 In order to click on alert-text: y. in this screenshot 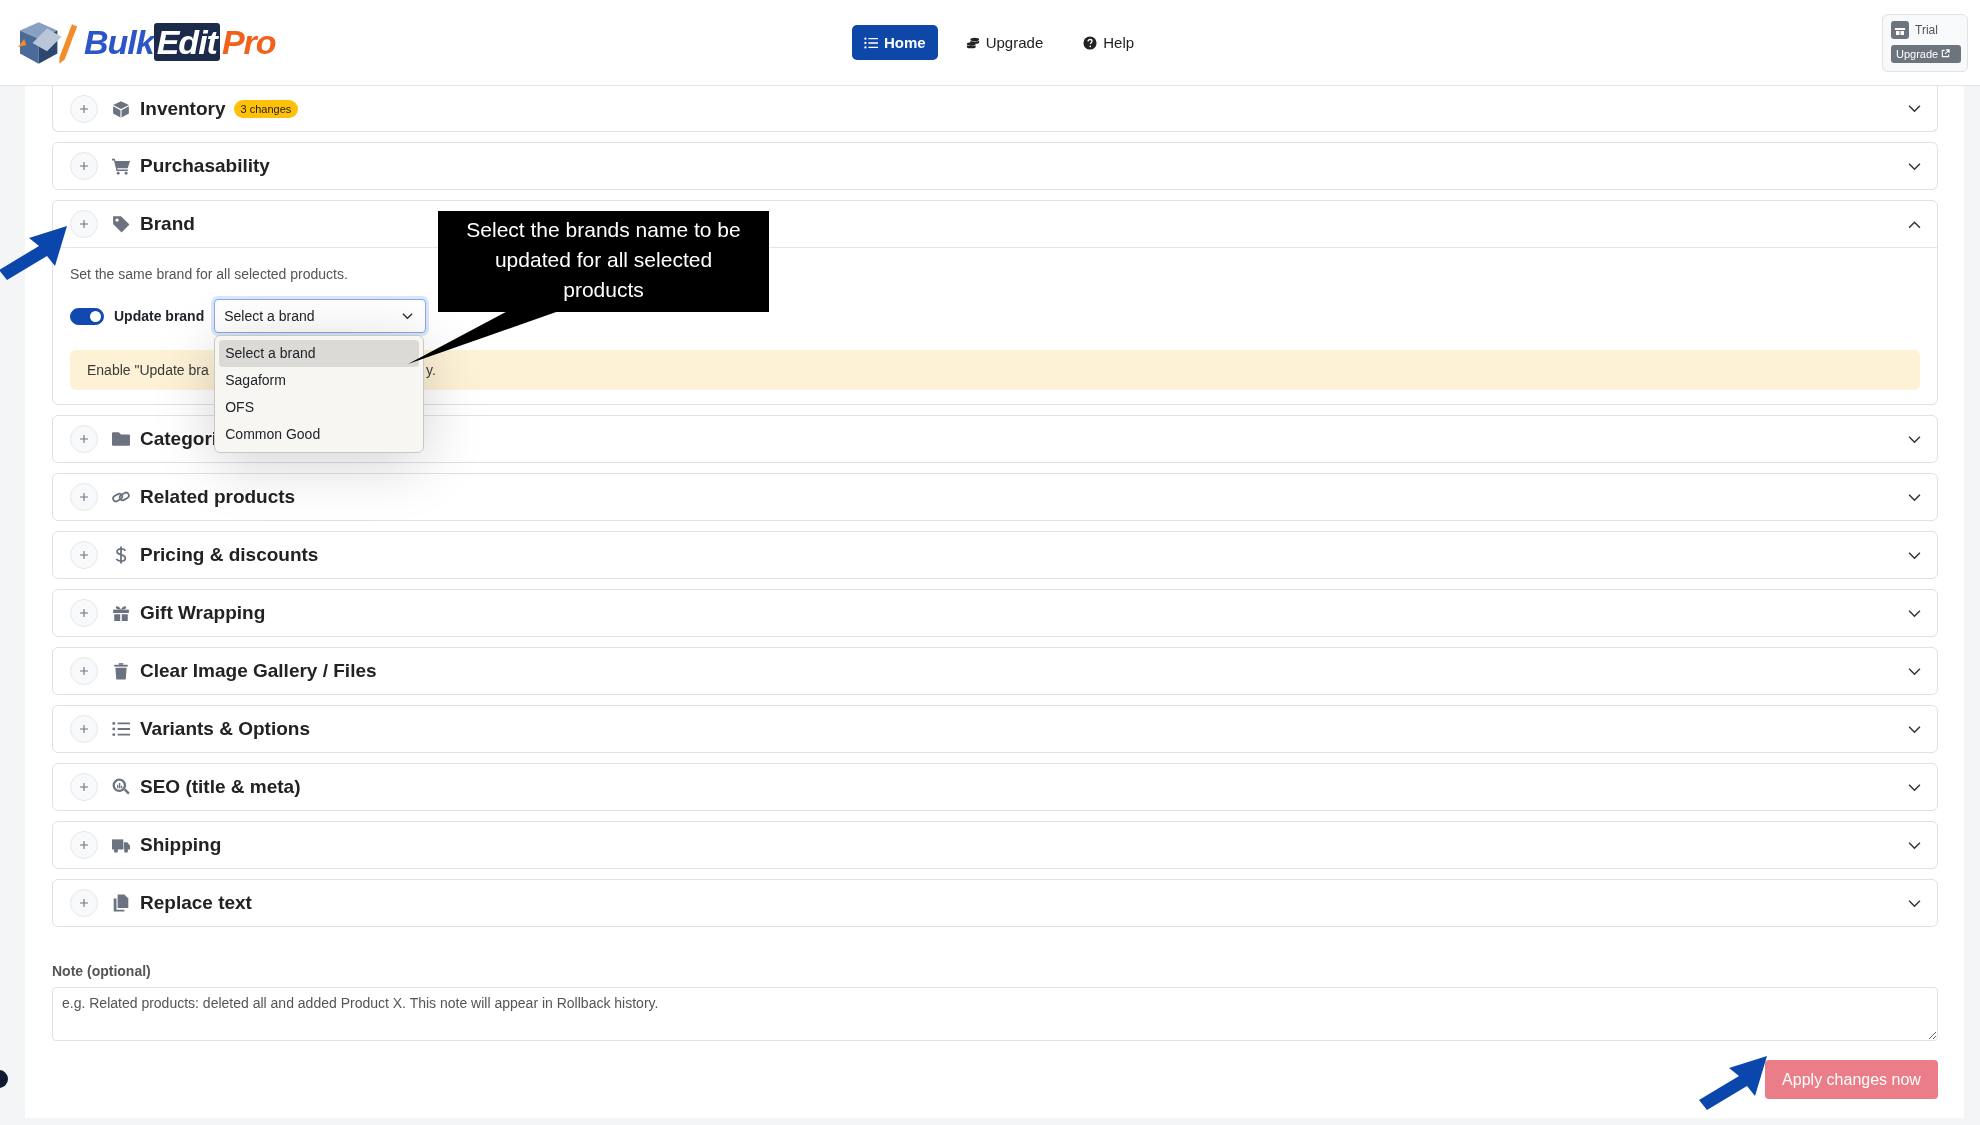, I will do `click(431, 370)`.